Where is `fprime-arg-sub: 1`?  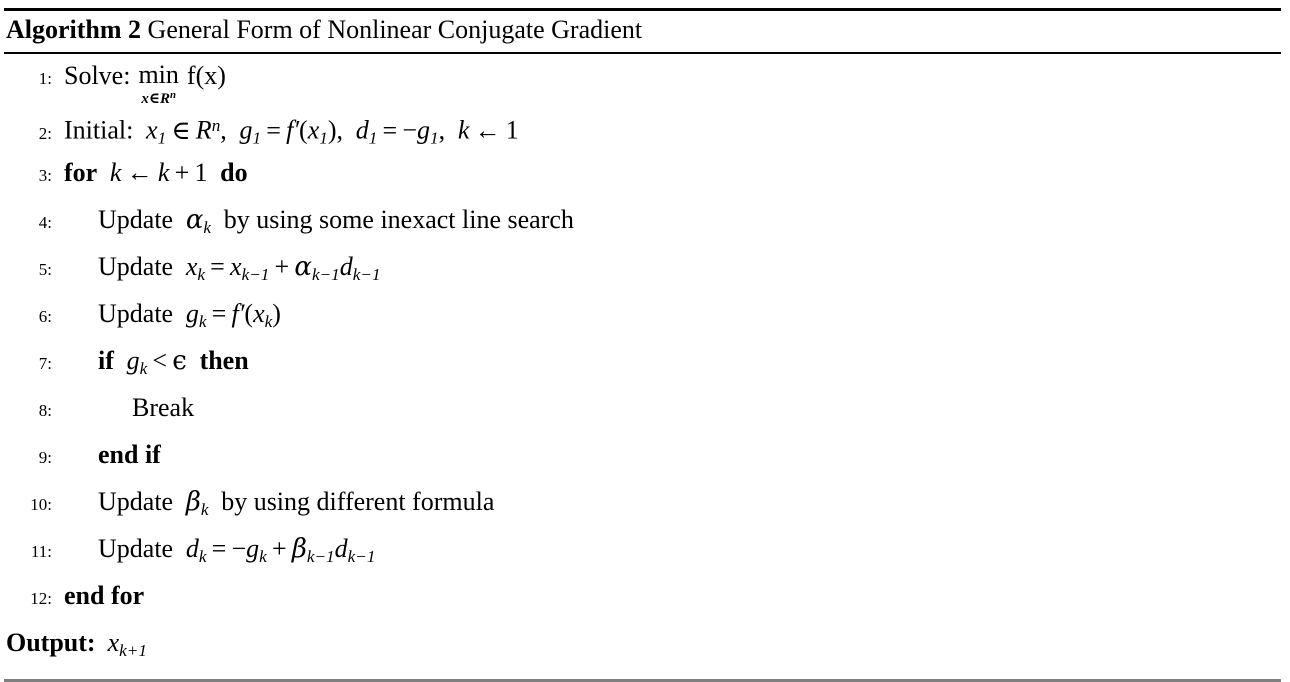 fprime-arg-sub: 1 is located at coordinates (323, 138).